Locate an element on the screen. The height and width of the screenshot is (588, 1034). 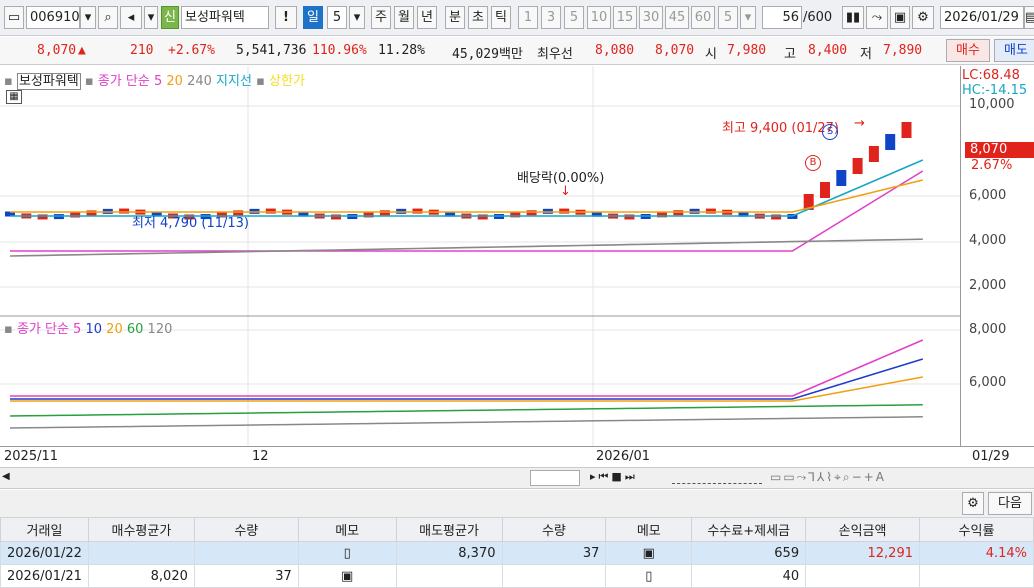
col-sell-qty: 수량 is located at coordinates (554, 529).